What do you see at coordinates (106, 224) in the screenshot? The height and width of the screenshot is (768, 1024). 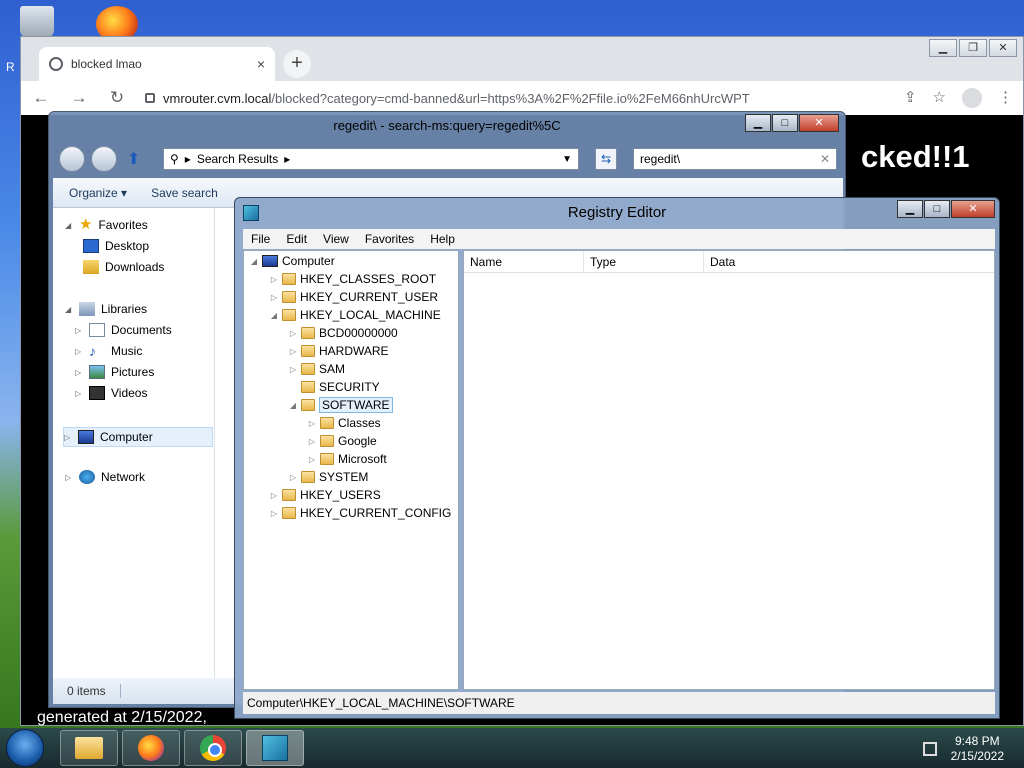 I see `nav-favorites: ◢ ★ Favorites` at bounding box center [106, 224].